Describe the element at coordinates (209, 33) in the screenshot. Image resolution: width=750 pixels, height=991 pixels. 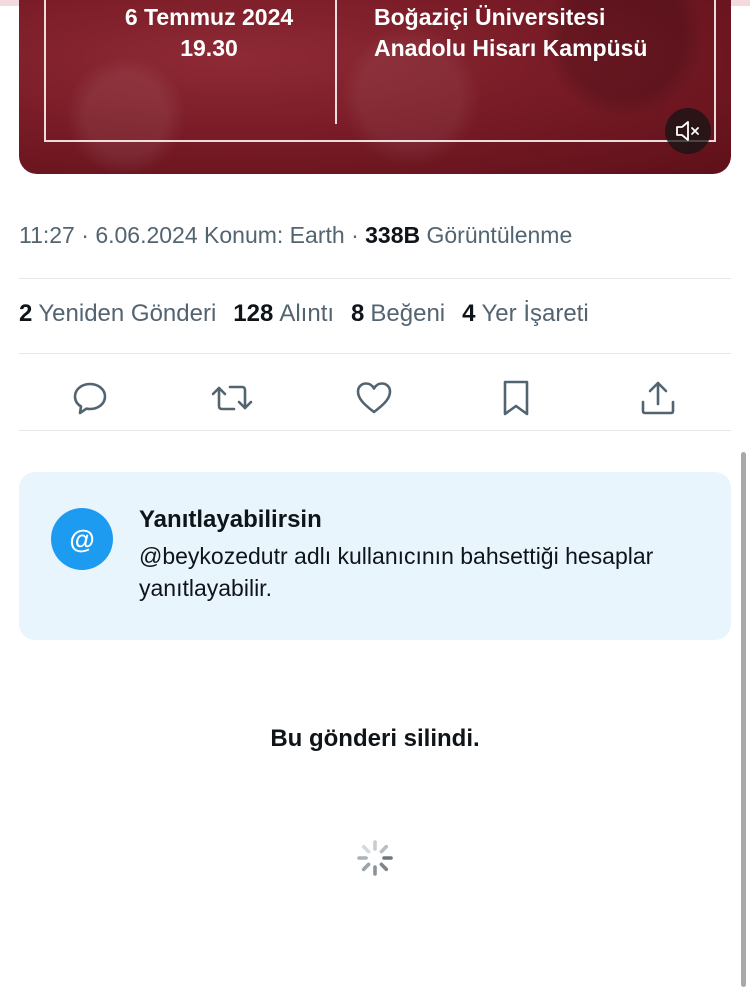
I see `event-datetime: 6 Temmuz 2024 19.30` at that location.